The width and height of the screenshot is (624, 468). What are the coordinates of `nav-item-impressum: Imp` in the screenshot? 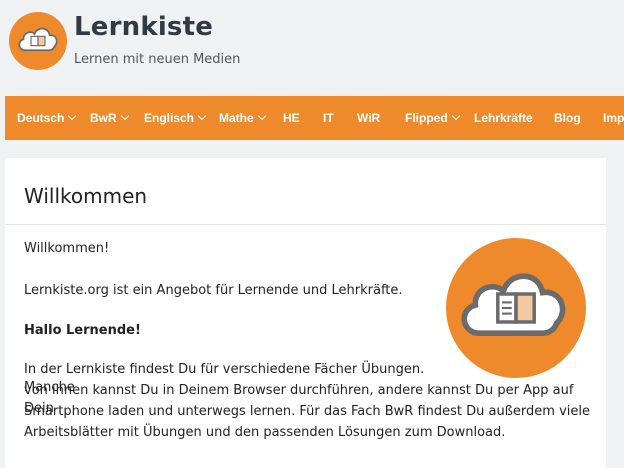 It's located at (613, 118).